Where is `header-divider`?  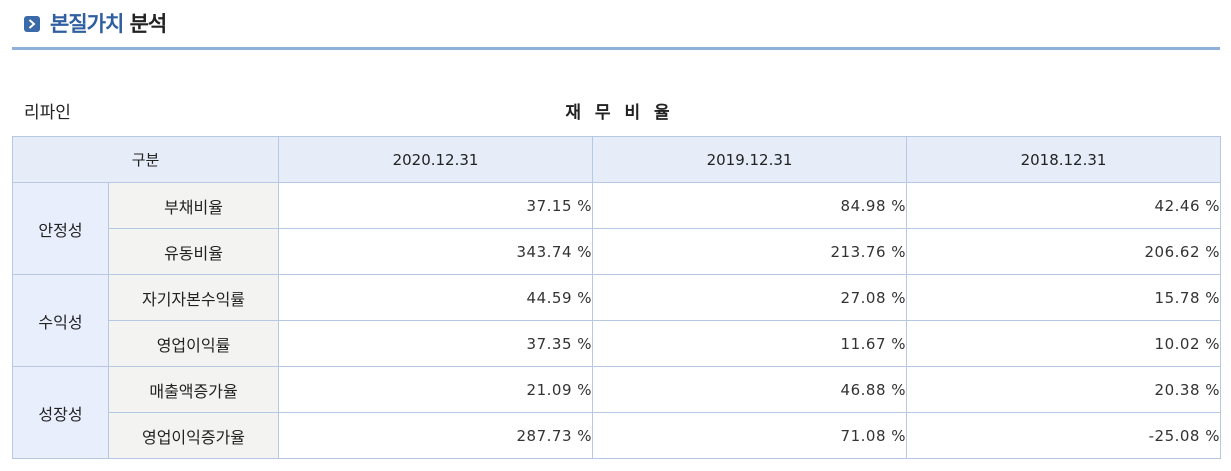 header-divider is located at coordinates (616, 48).